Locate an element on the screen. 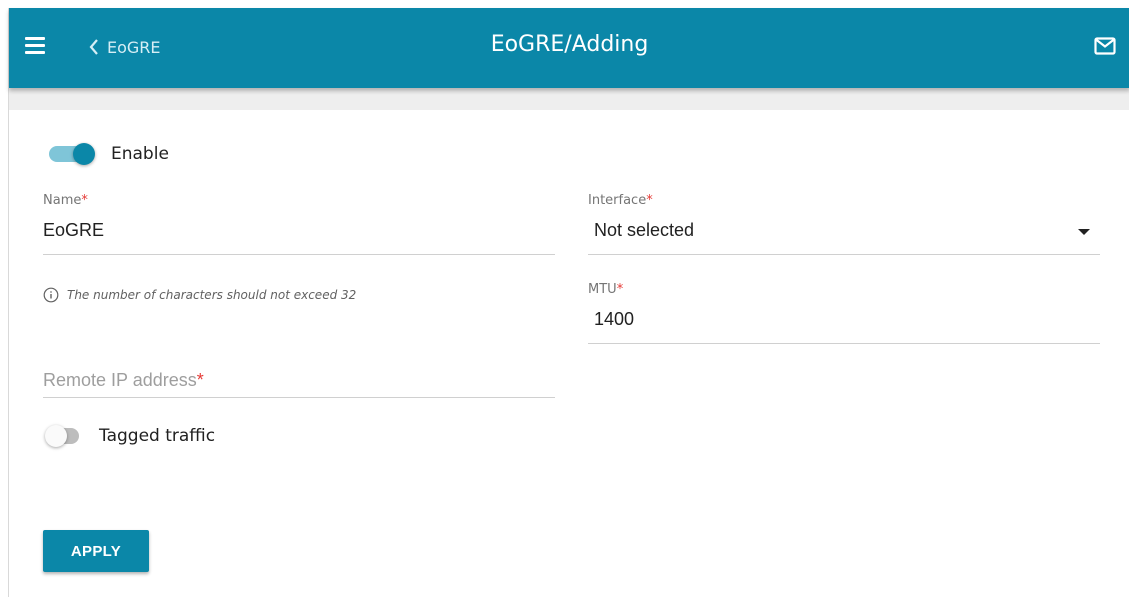  name-value: EoGRE is located at coordinates (73, 230).